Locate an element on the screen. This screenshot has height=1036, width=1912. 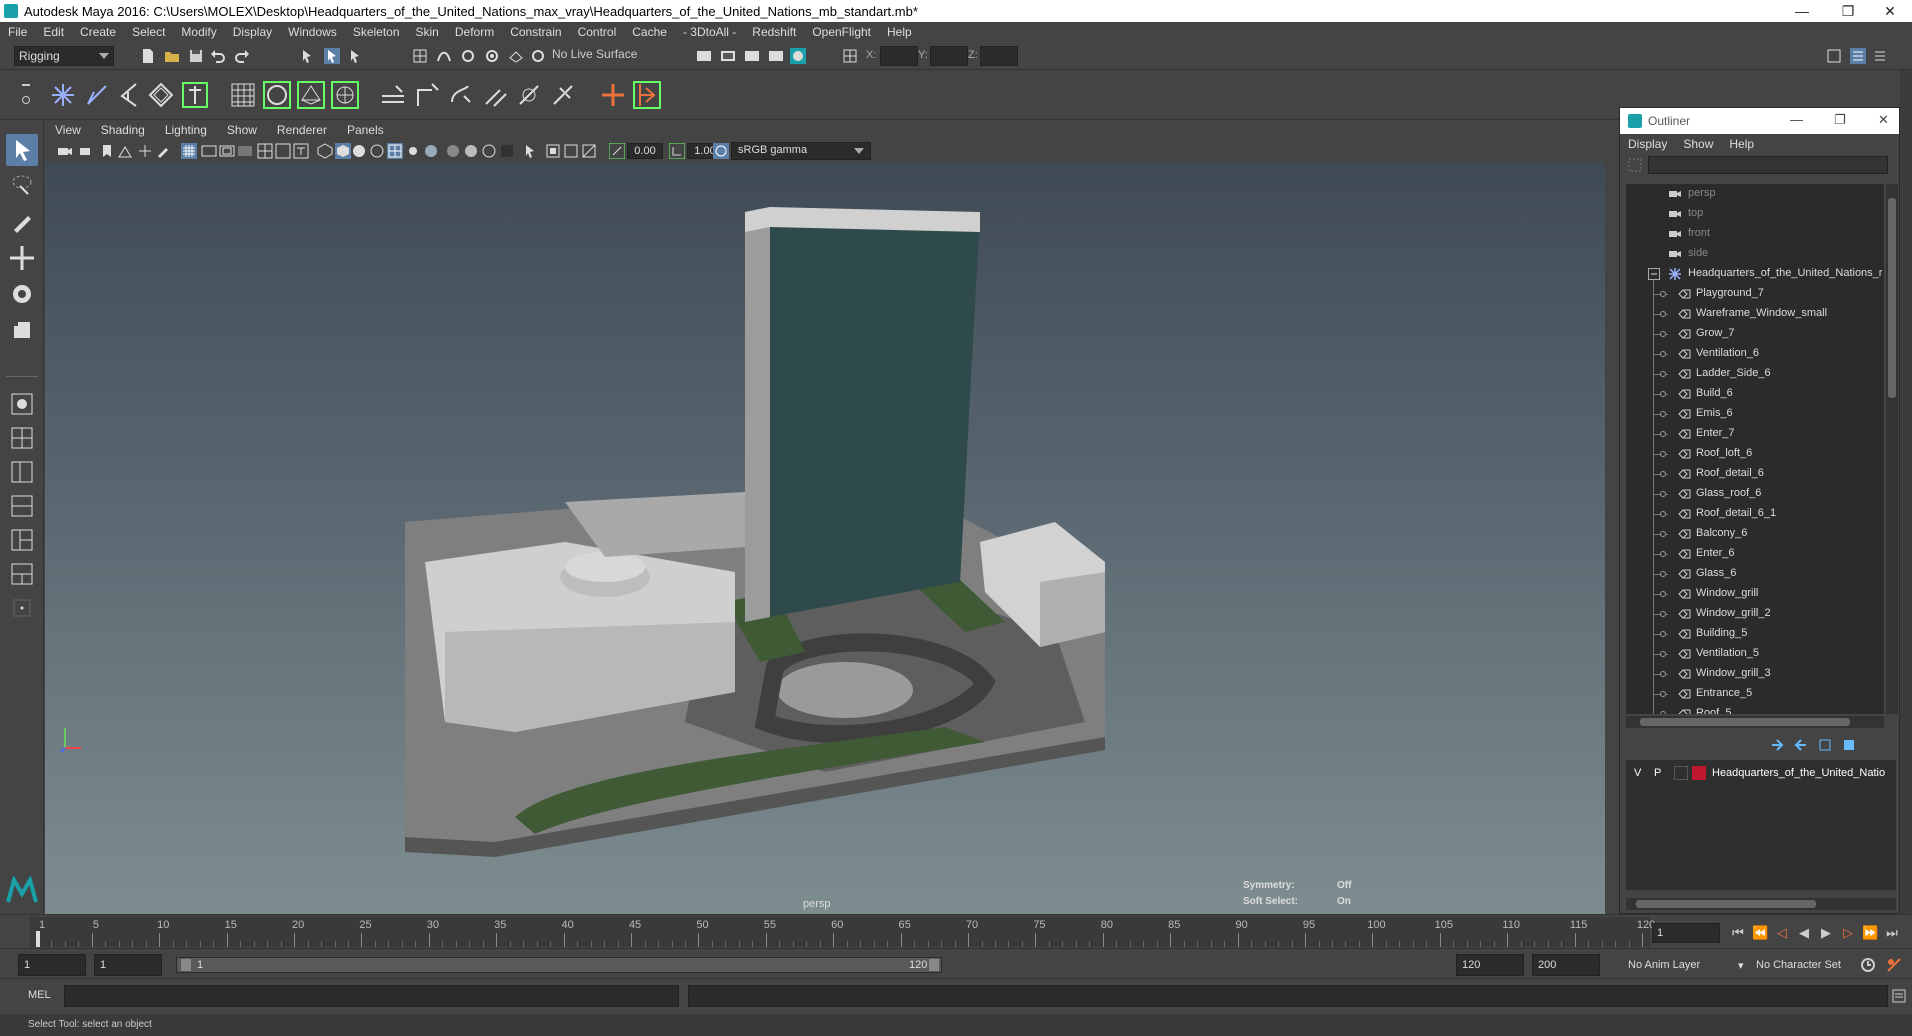
animation-preferences-icon is located at coordinates (1894, 965).